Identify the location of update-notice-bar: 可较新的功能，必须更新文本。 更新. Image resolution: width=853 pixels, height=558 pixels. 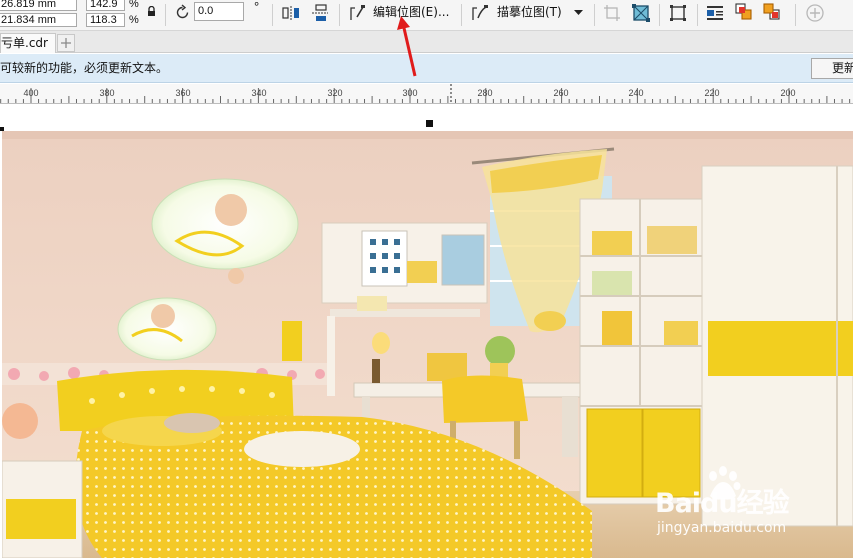
(426, 68).